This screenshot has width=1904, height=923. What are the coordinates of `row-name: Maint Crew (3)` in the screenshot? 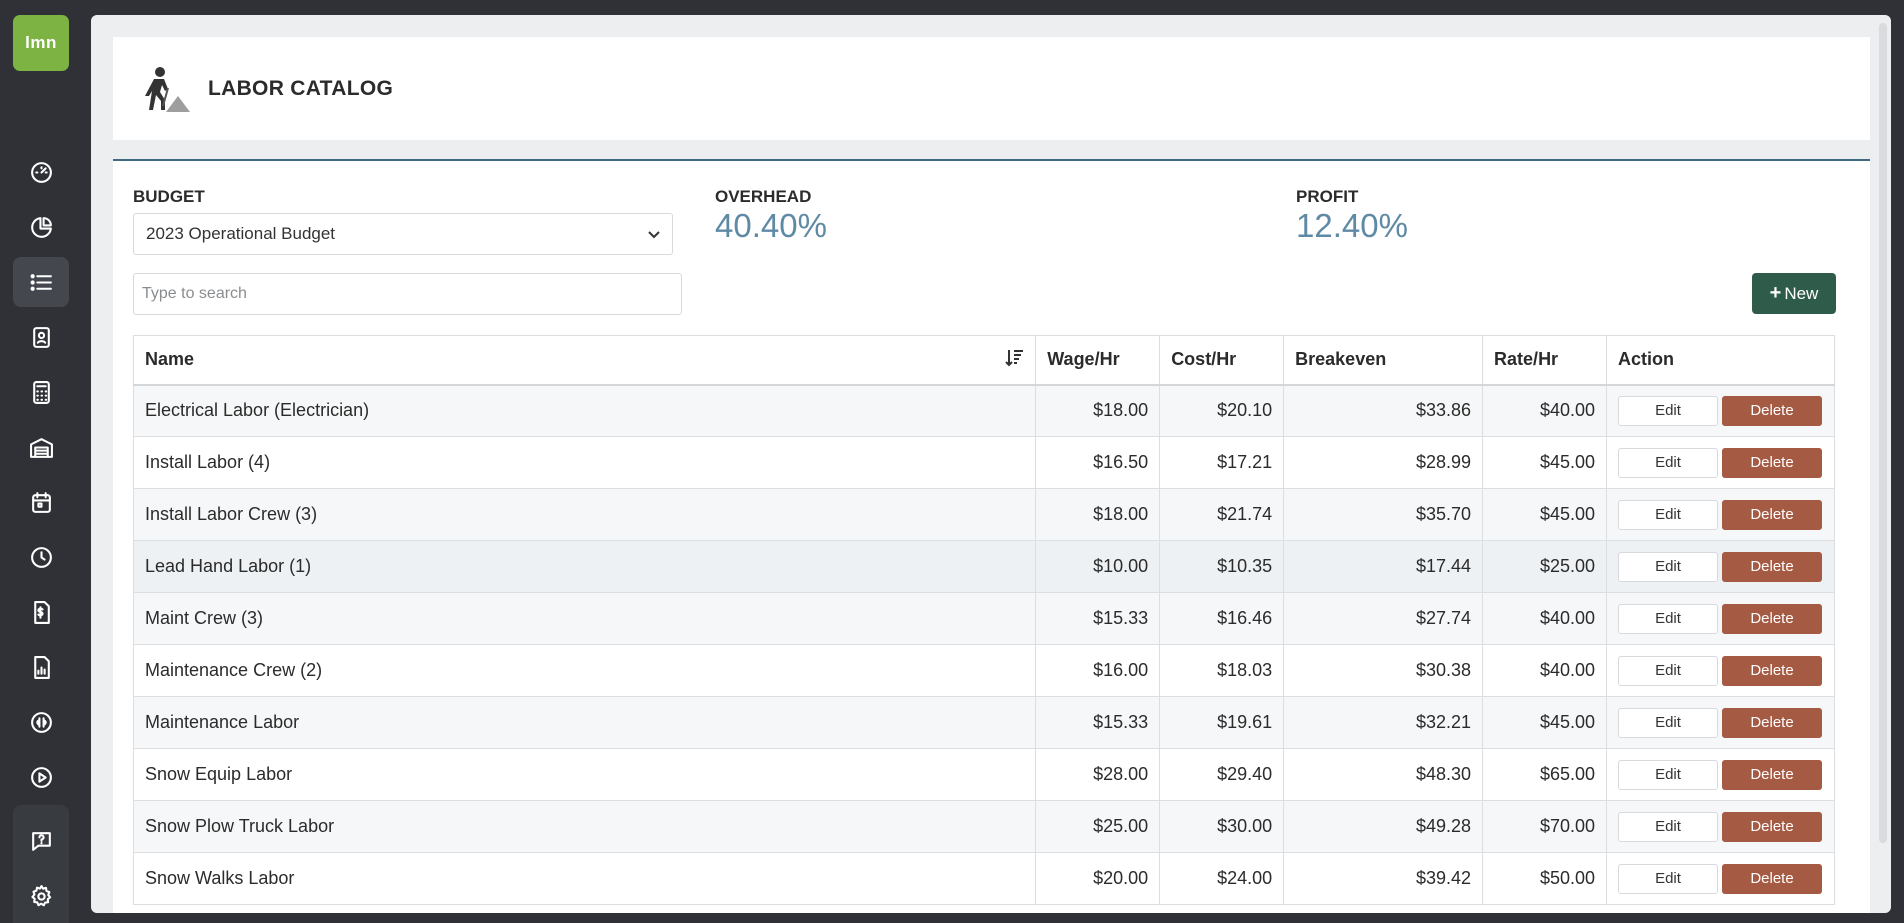 It's located at (584, 618).